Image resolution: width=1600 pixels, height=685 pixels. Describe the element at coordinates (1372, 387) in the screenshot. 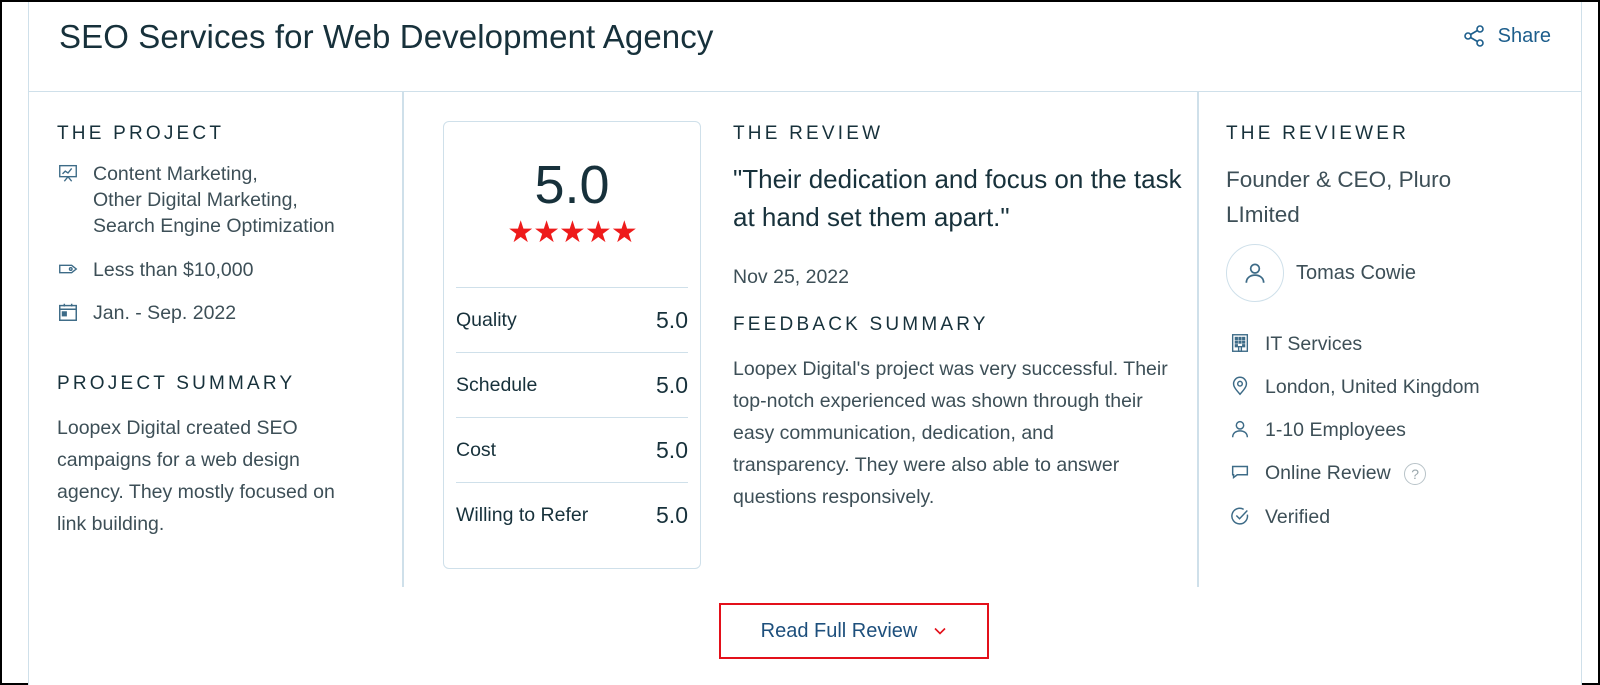

I see `location-text: London, United Kingdom` at that location.